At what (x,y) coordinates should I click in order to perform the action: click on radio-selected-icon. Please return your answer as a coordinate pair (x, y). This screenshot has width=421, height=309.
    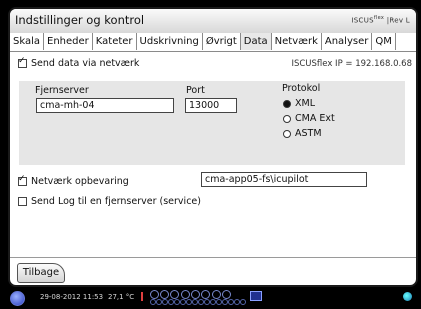
    Looking at the image, I should click on (287, 103).